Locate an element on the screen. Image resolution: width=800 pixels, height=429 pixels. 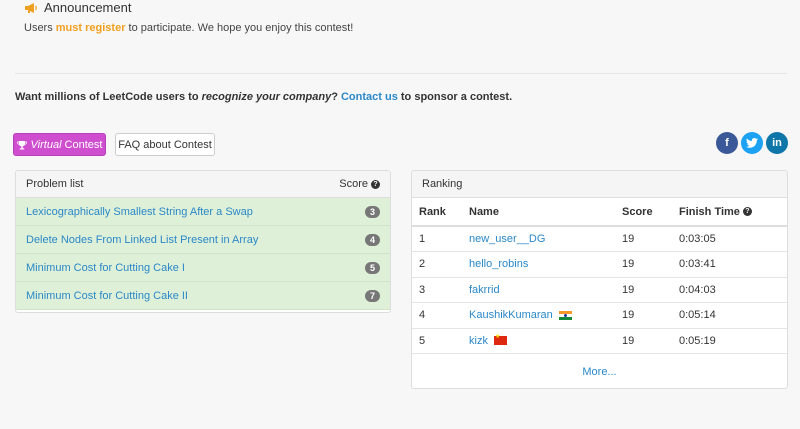
announcement-text-before: Users is located at coordinates (40, 28).